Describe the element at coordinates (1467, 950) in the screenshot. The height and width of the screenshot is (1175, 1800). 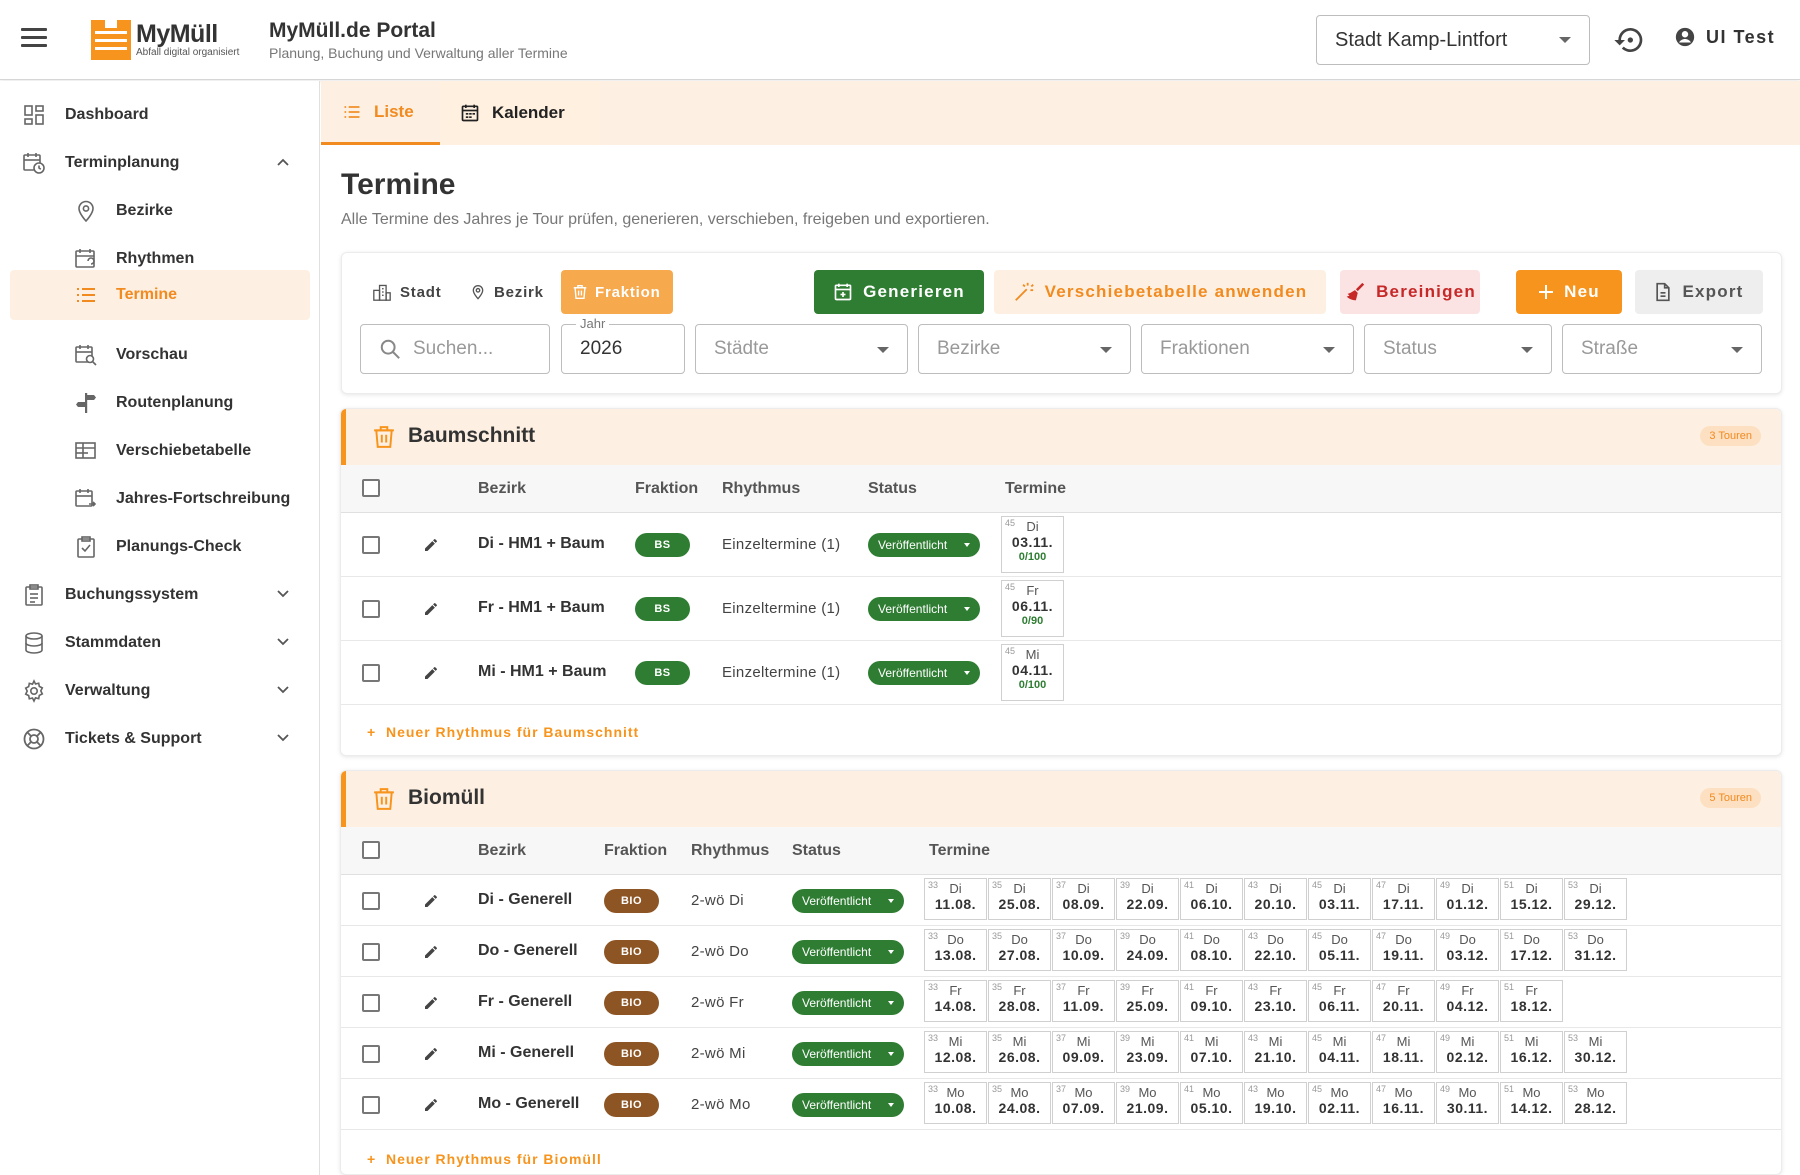
I see `date-chip: 49 Do 03.12.` at that location.